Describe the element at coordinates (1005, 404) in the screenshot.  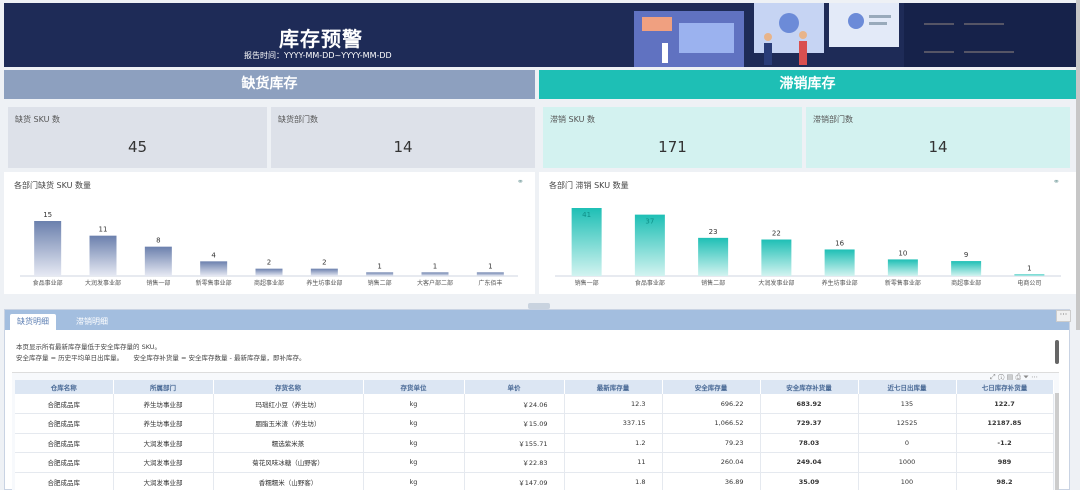
I see `table-cell: 122.7` at that location.